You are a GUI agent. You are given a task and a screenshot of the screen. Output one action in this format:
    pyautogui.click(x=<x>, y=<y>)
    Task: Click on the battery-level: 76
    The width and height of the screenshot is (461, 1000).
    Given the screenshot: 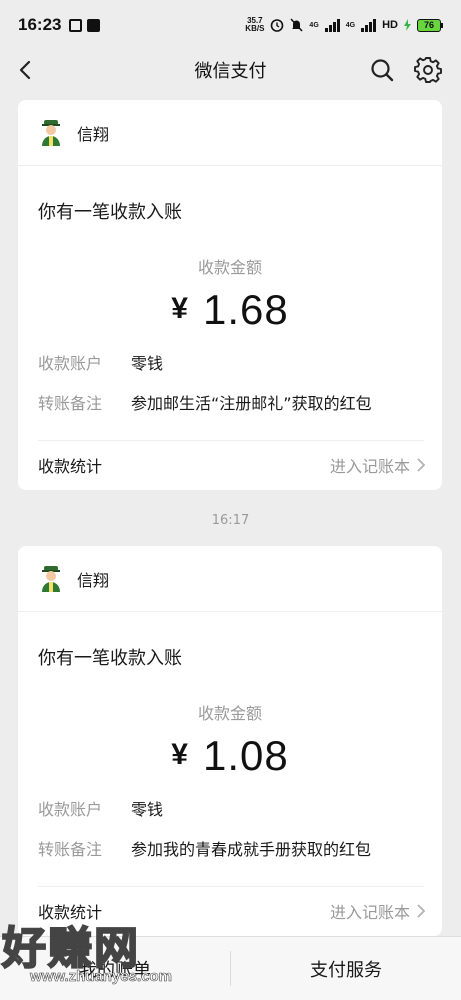 What is the action you would take?
    pyautogui.click(x=429, y=25)
    